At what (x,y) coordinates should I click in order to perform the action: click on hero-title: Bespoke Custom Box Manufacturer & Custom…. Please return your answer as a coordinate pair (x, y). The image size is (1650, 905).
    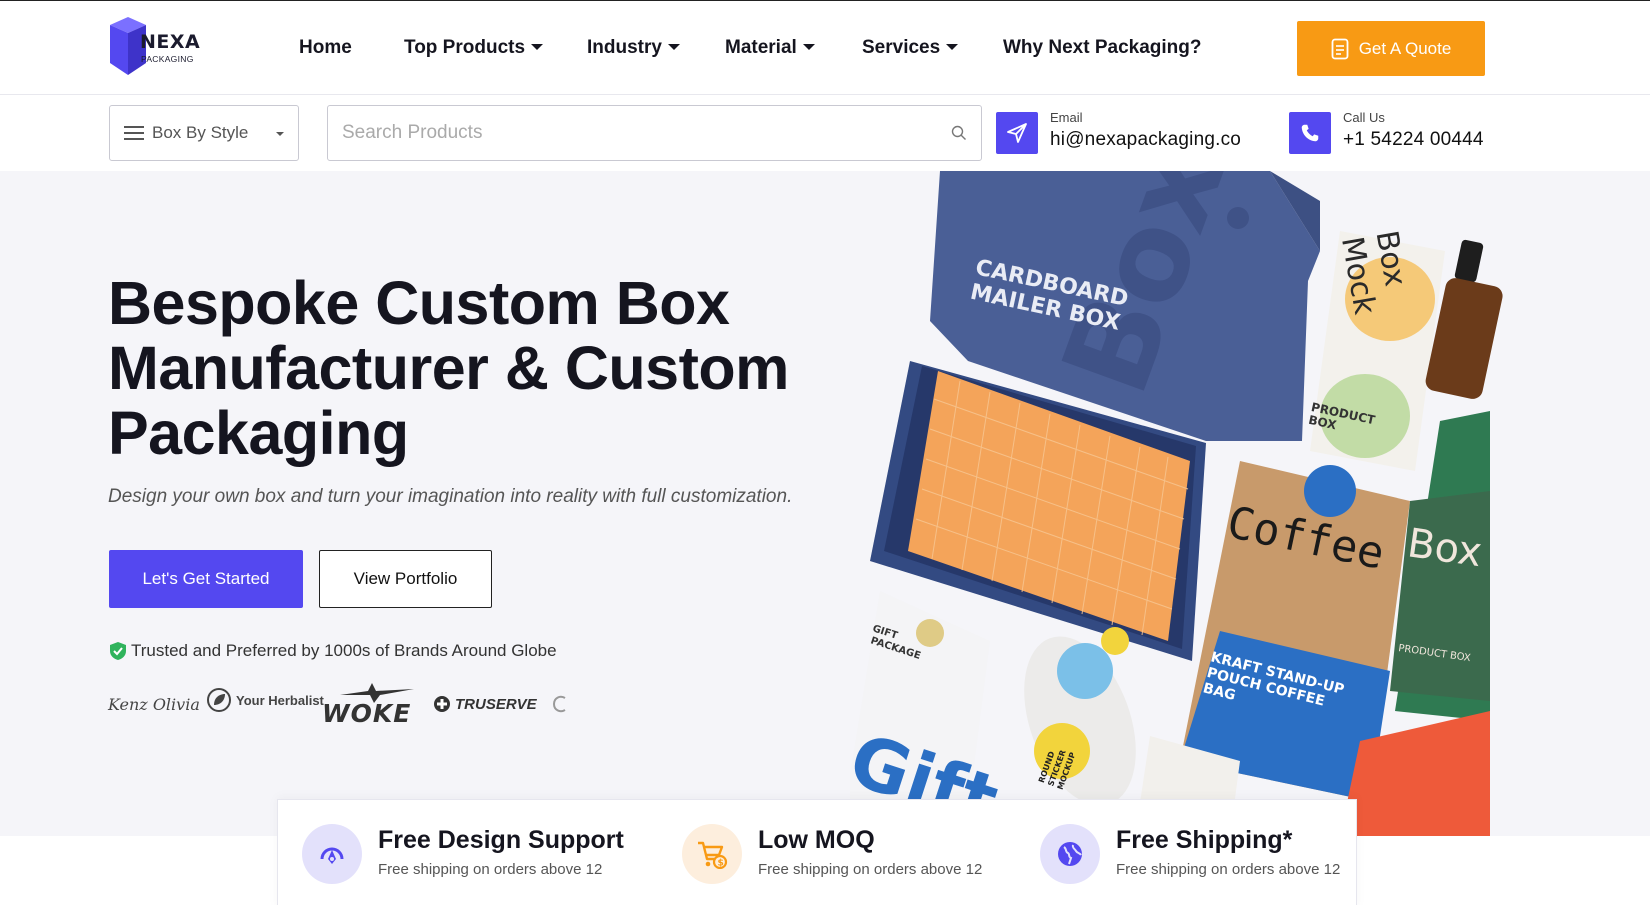
    Looking at the image, I should click on (448, 368).